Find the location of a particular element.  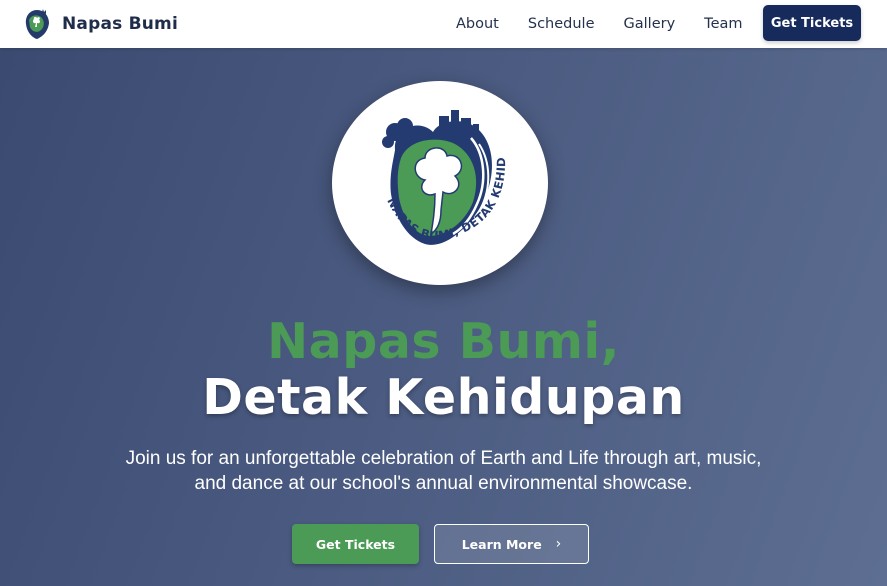

nav-get-tickets-button: Get Tickets is located at coordinates (812, 23).